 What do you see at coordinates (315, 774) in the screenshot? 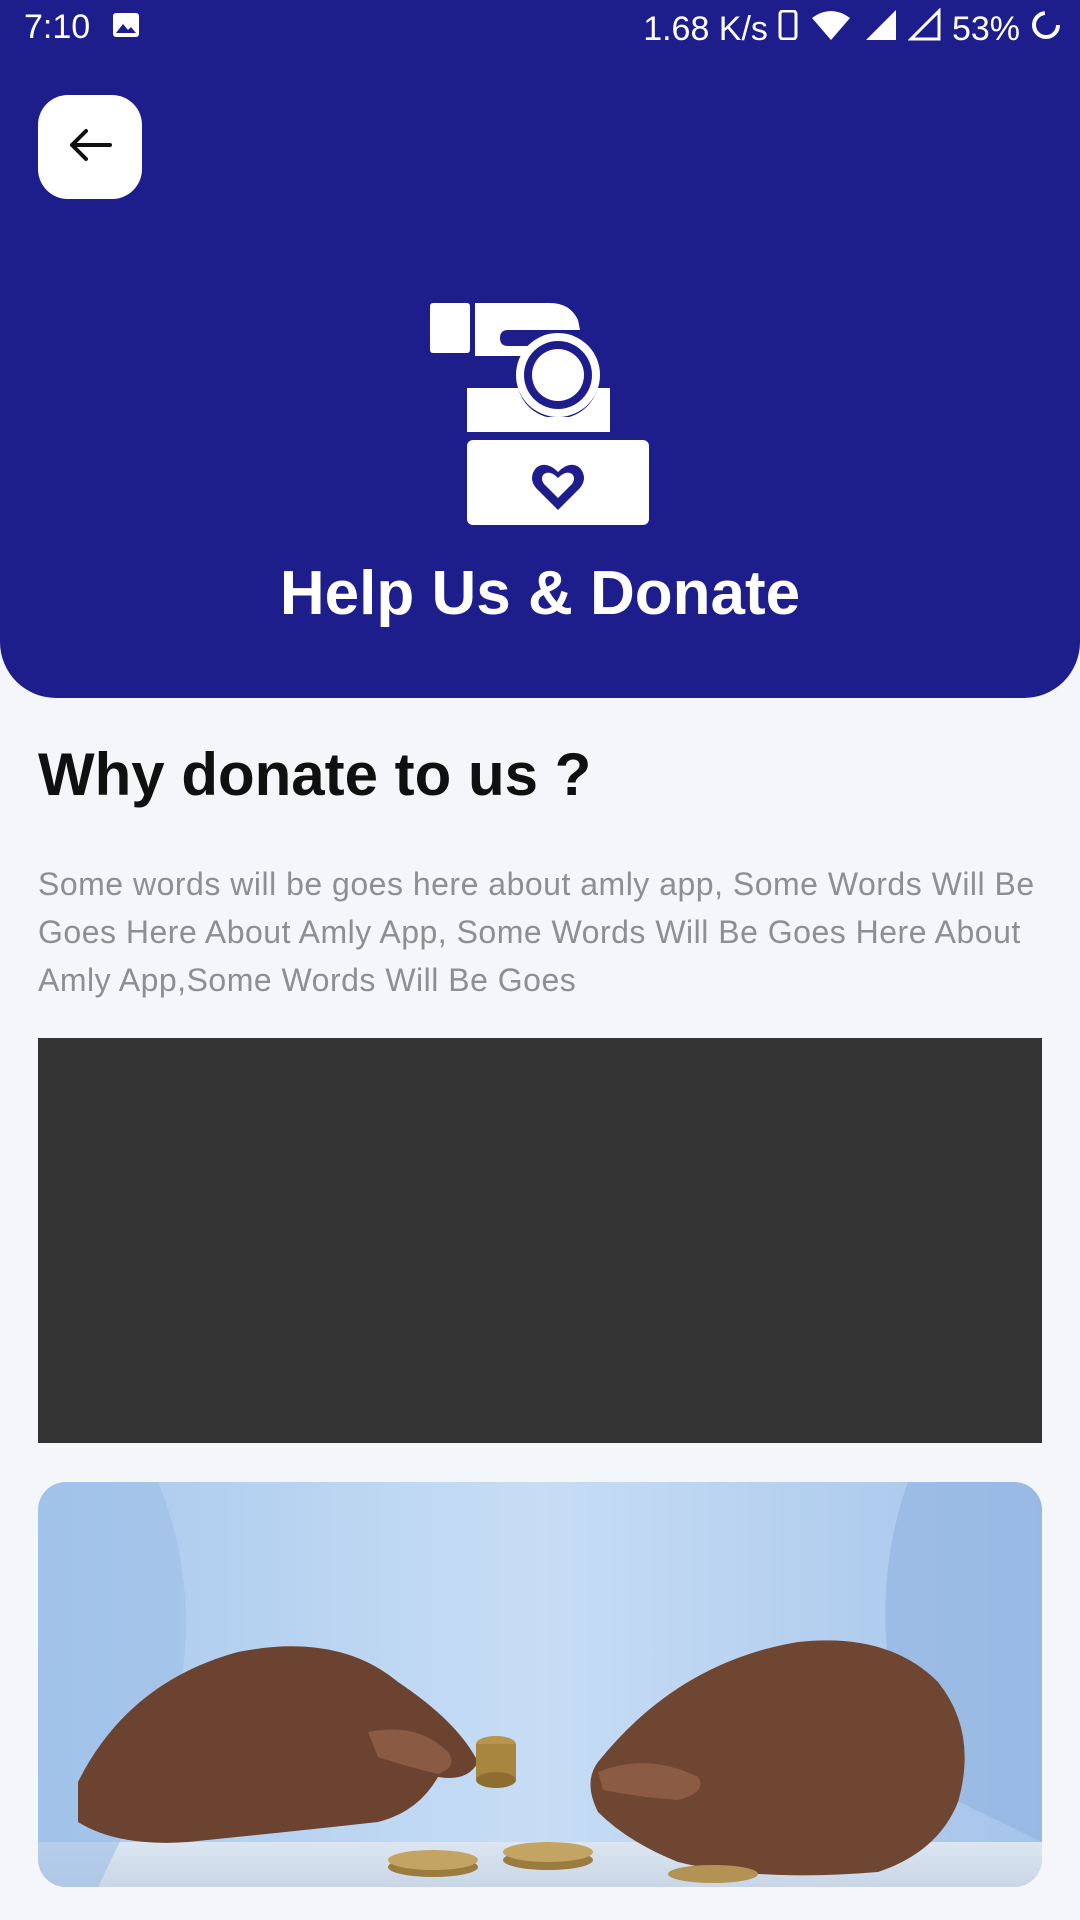
I see `section-heading: Why donate to us ?` at bounding box center [315, 774].